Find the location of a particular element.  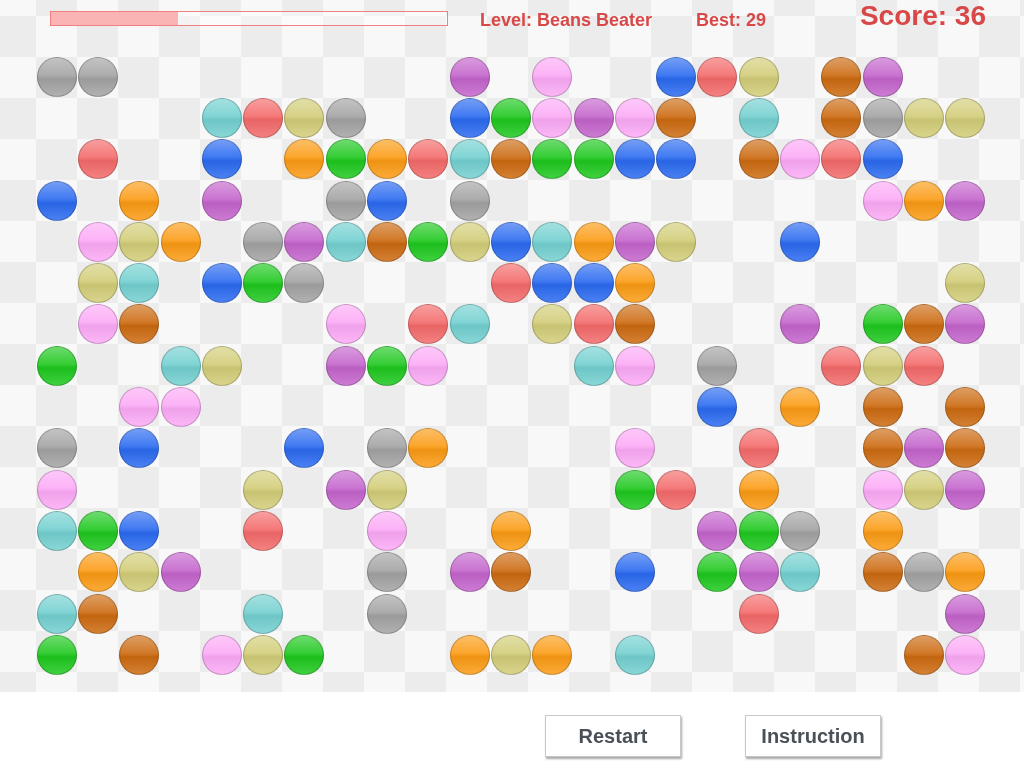

restart-button: Restart is located at coordinates (613, 736).